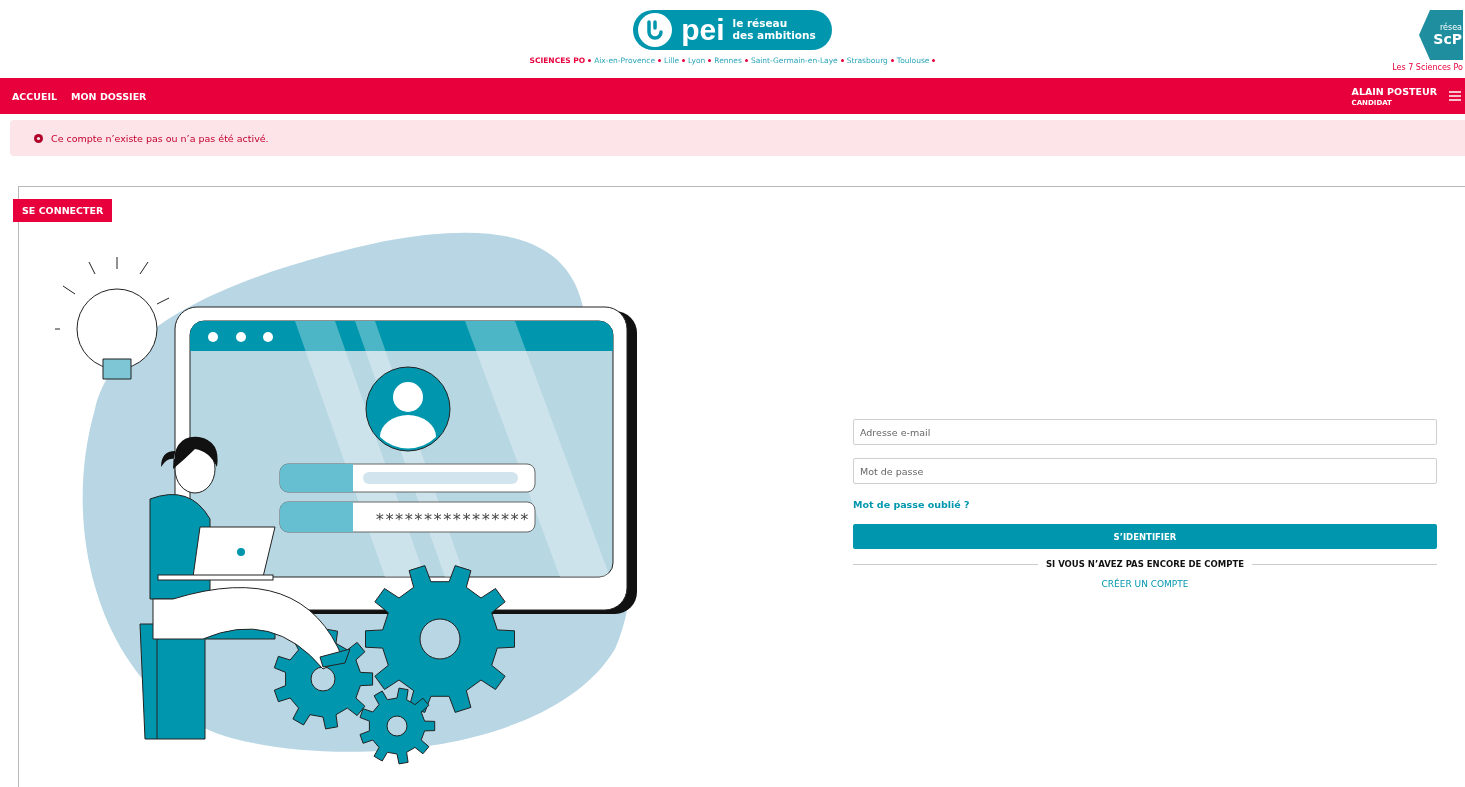  Describe the element at coordinates (1145, 564) in the screenshot. I see `divider-text: SI VOUS N’AVEZ PAS ENCORE DE COMPTE` at that location.